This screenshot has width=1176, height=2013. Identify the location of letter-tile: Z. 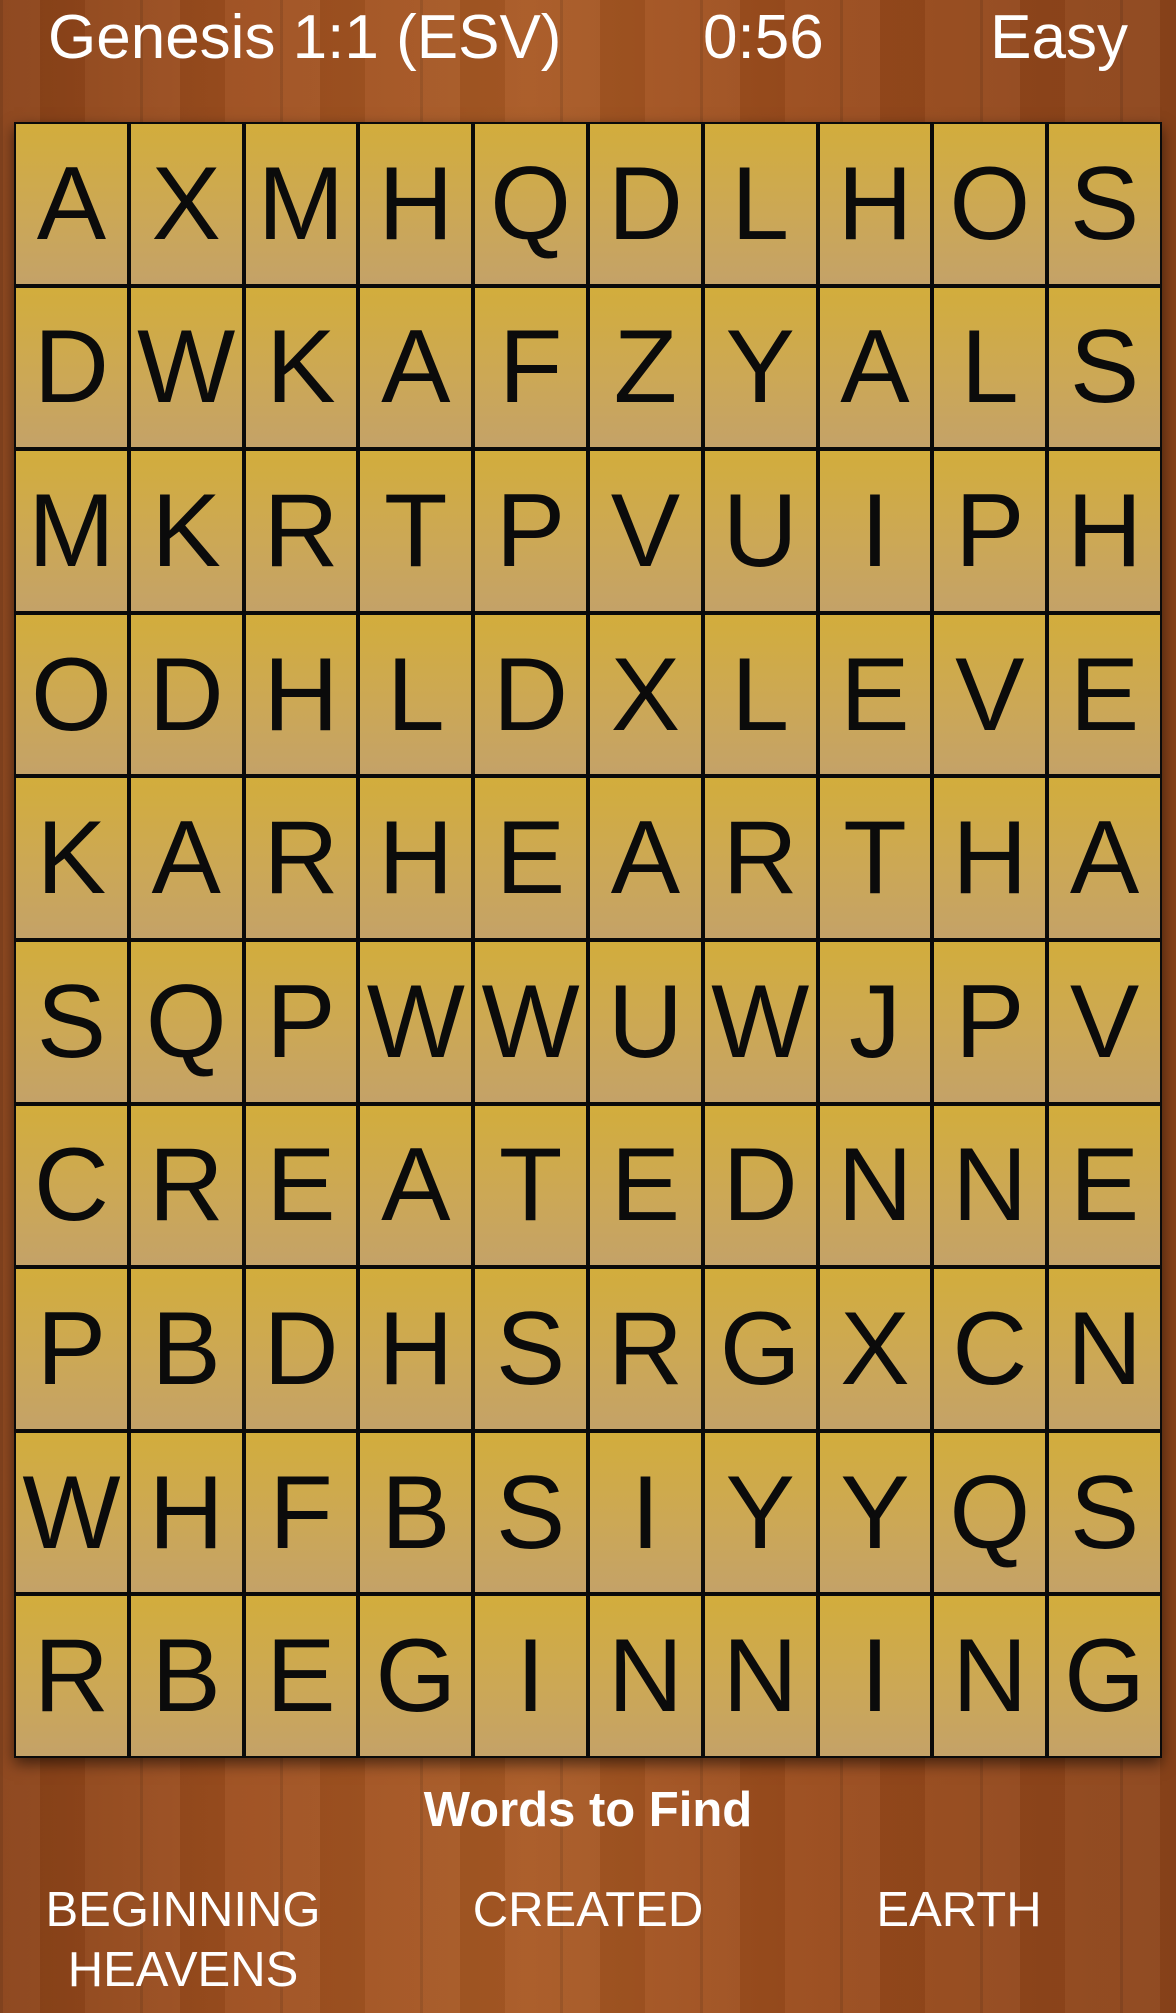
(645, 367).